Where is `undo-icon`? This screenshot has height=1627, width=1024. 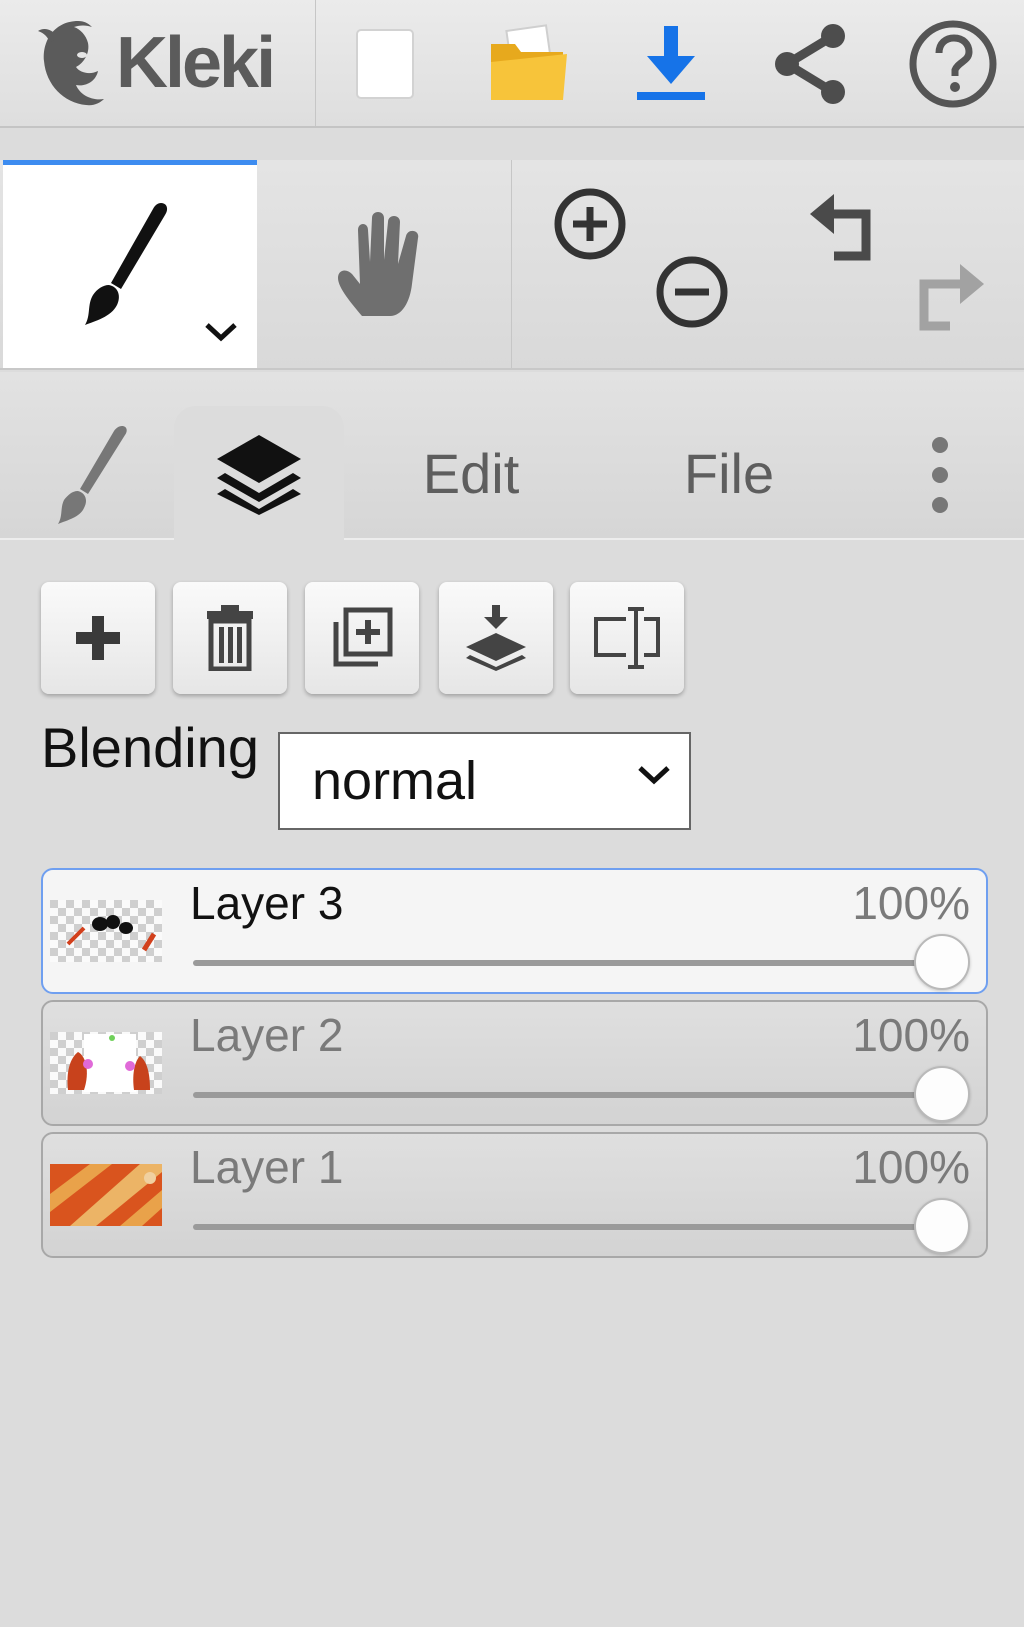 undo-icon is located at coordinates (840, 227).